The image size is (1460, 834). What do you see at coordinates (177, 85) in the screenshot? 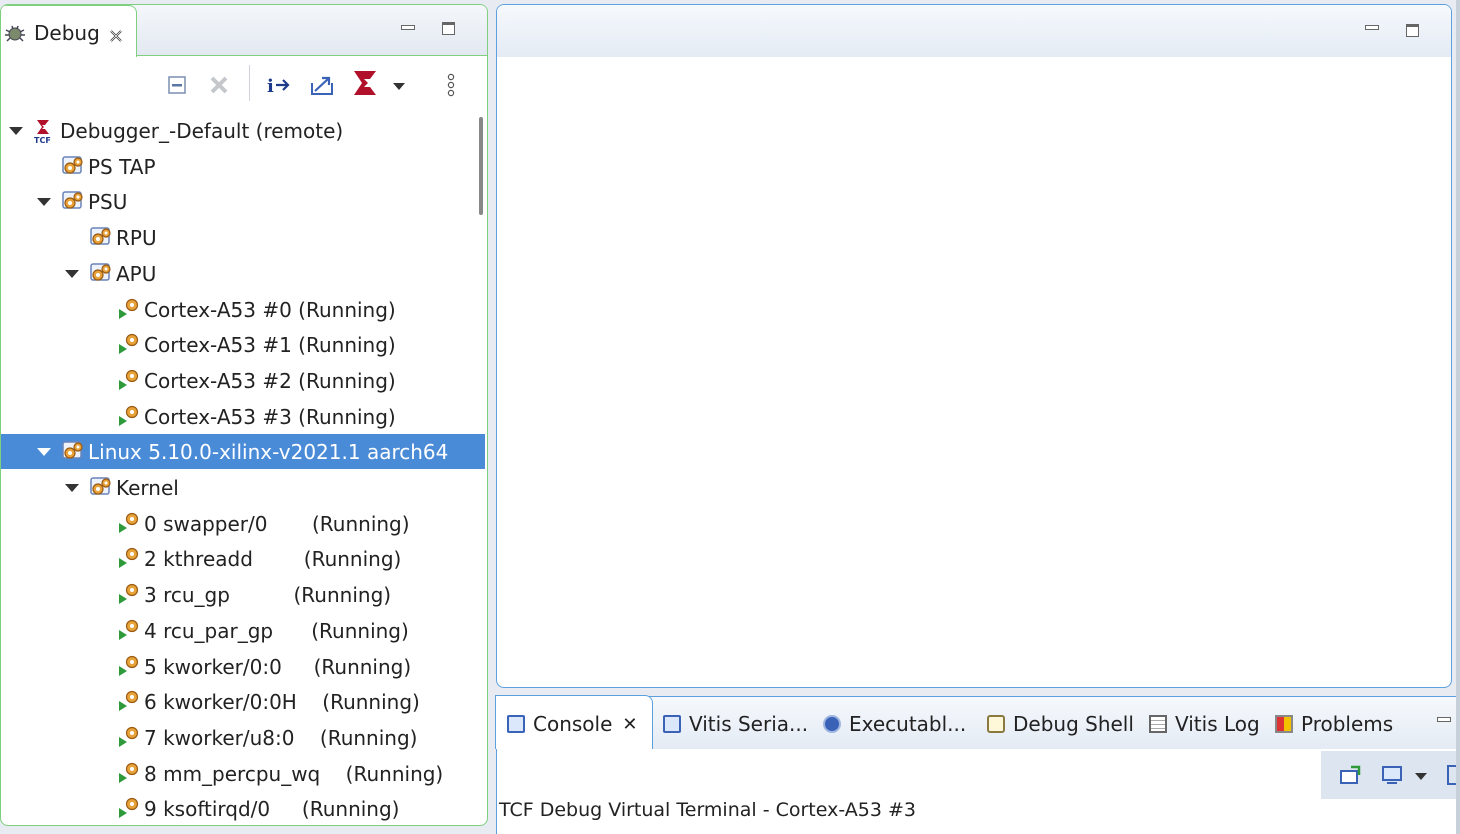
I see `collapse-all-icon` at bounding box center [177, 85].